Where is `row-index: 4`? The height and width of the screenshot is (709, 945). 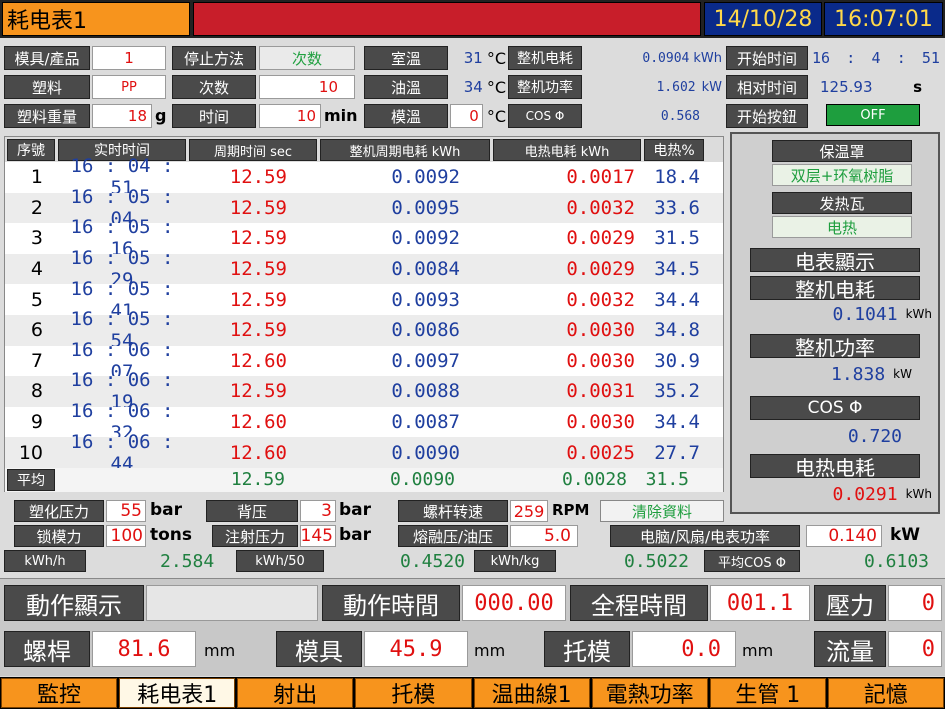 row-index: 4 is located at coordinates (36, 269).